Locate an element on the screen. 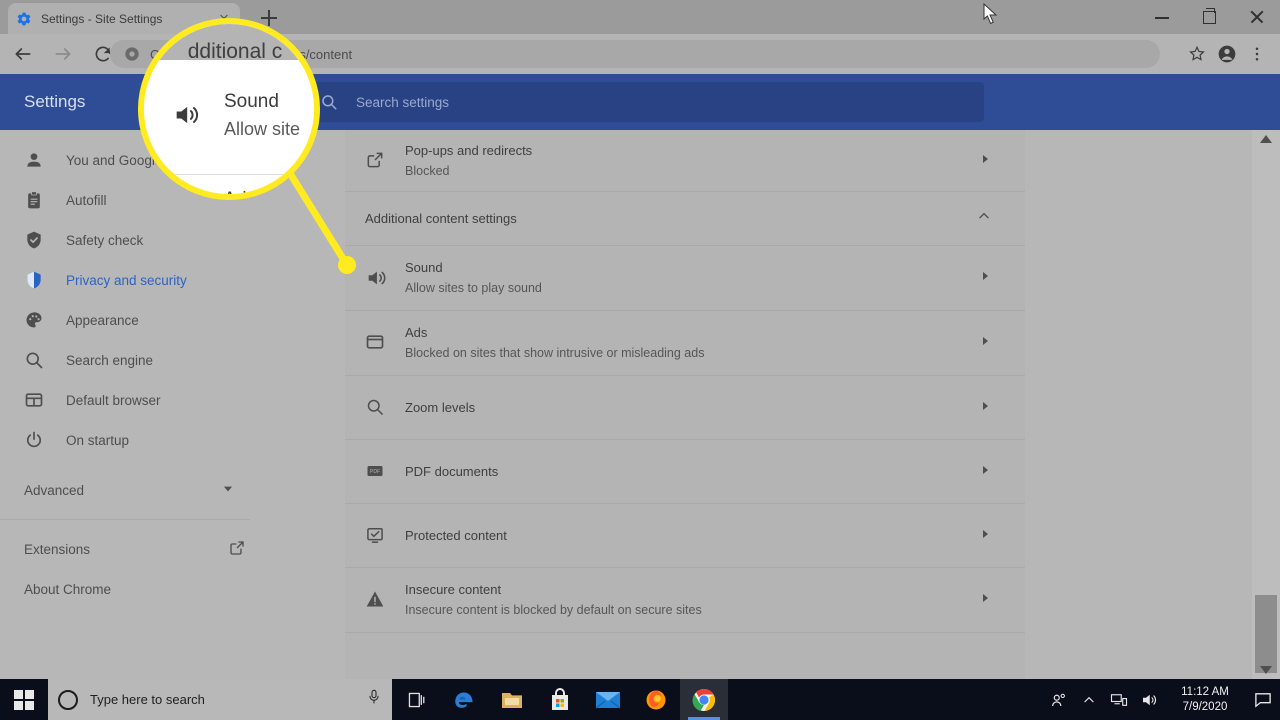 Image resolution: width=1280 pixels, height=720 pixels. external-link-icon is located at coordinates (376, 161).